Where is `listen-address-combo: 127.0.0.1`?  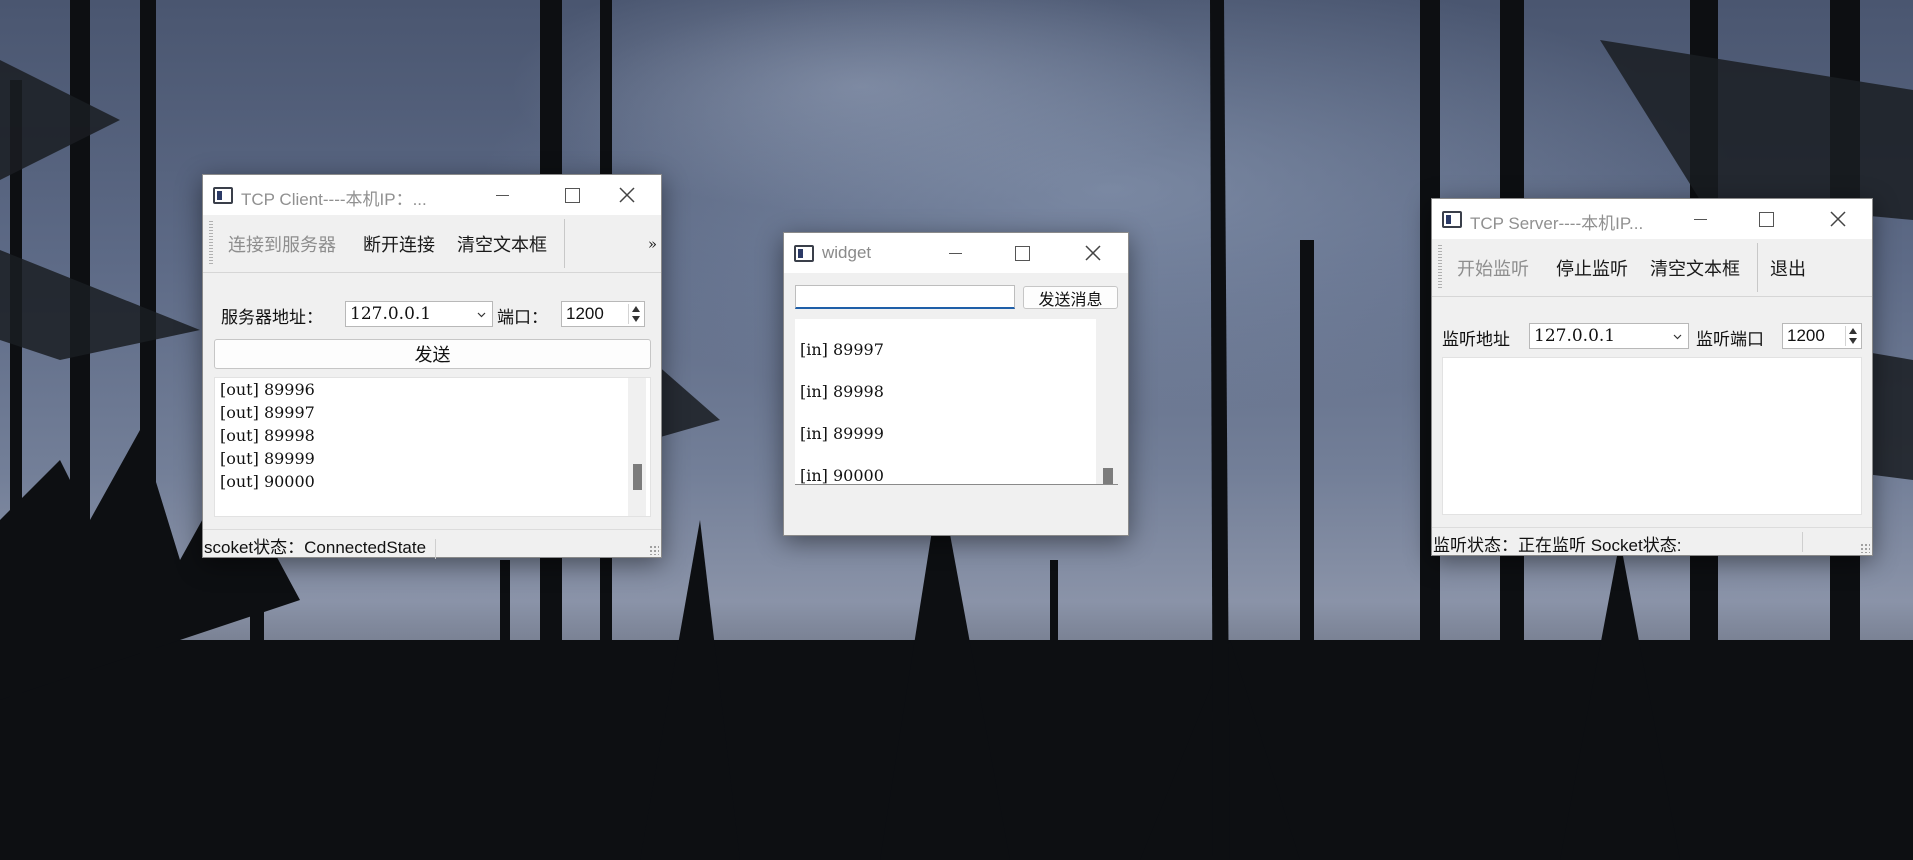 listen-address-combo: 127.0.0.1 is located at coordinates (1609, 336).